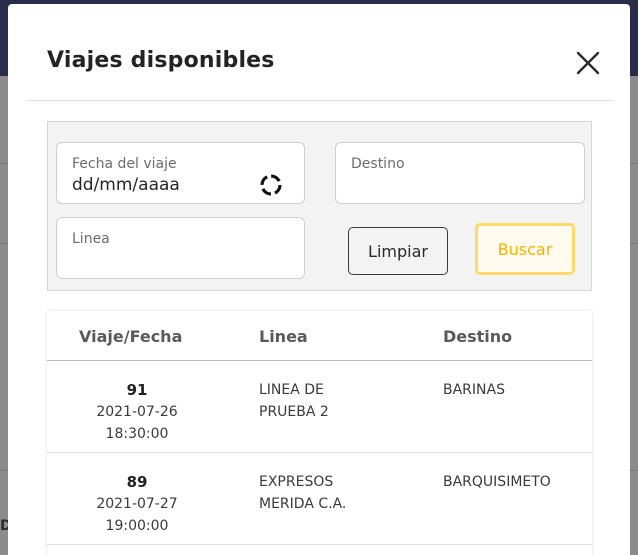 The image size is (638, 555). I want to click on destination-cell: BARINAS, so click(474, 390).